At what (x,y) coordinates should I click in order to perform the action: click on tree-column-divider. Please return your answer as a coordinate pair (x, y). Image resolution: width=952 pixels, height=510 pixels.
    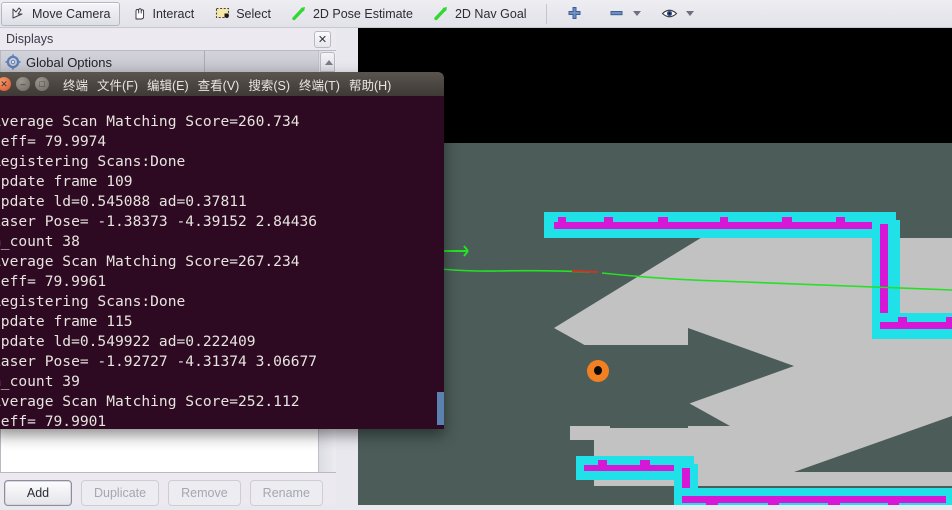
    Looking at the image, I should click on (204, 62).